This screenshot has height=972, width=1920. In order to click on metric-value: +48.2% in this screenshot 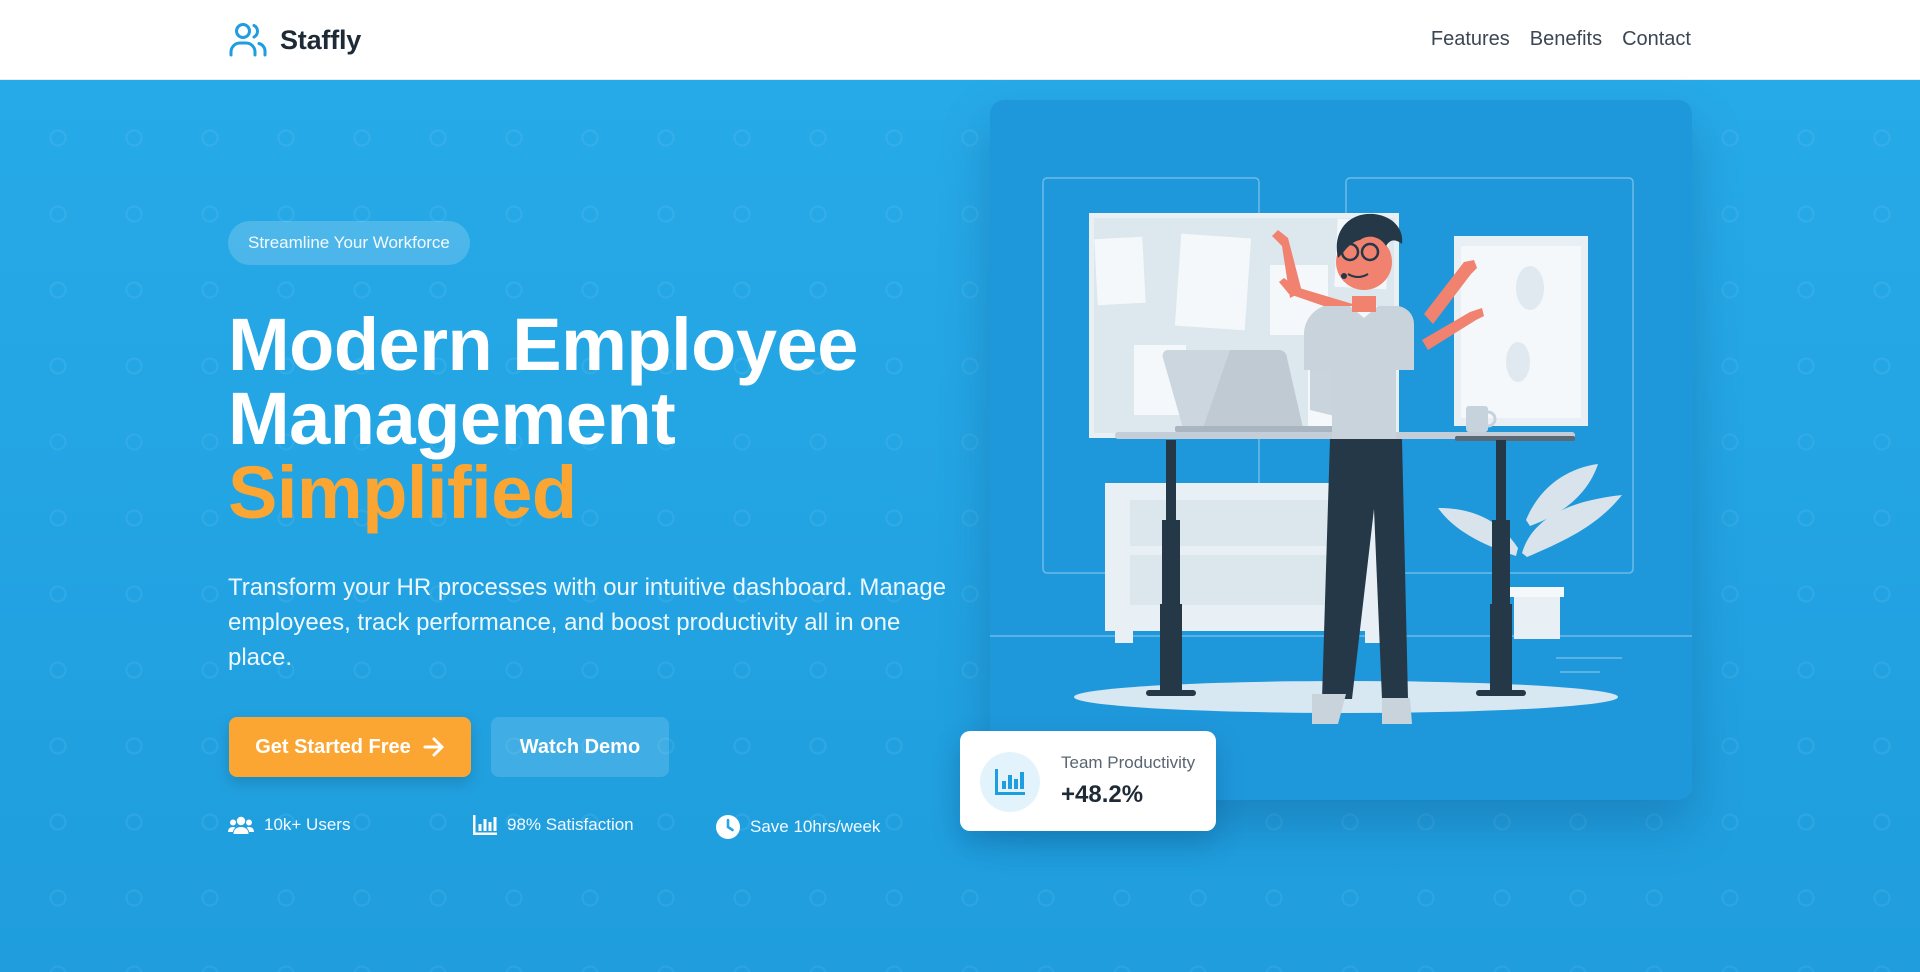, I will do `click(1102, 794)`.